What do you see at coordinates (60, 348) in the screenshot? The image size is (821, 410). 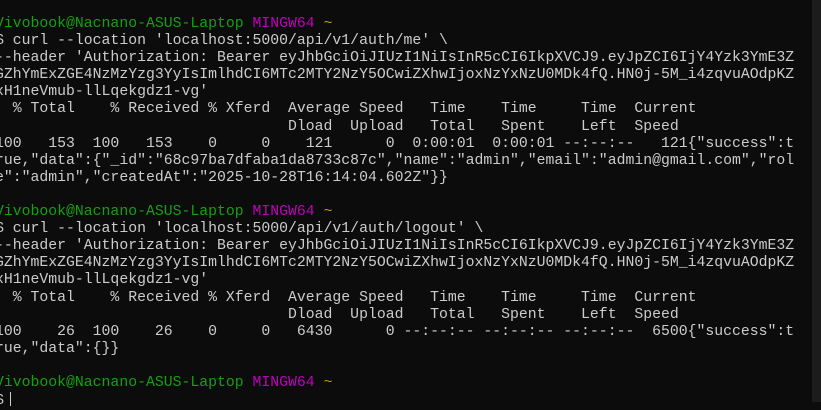 I see `output-line: rue,"data":{}}` at bounding box center [60, 348].